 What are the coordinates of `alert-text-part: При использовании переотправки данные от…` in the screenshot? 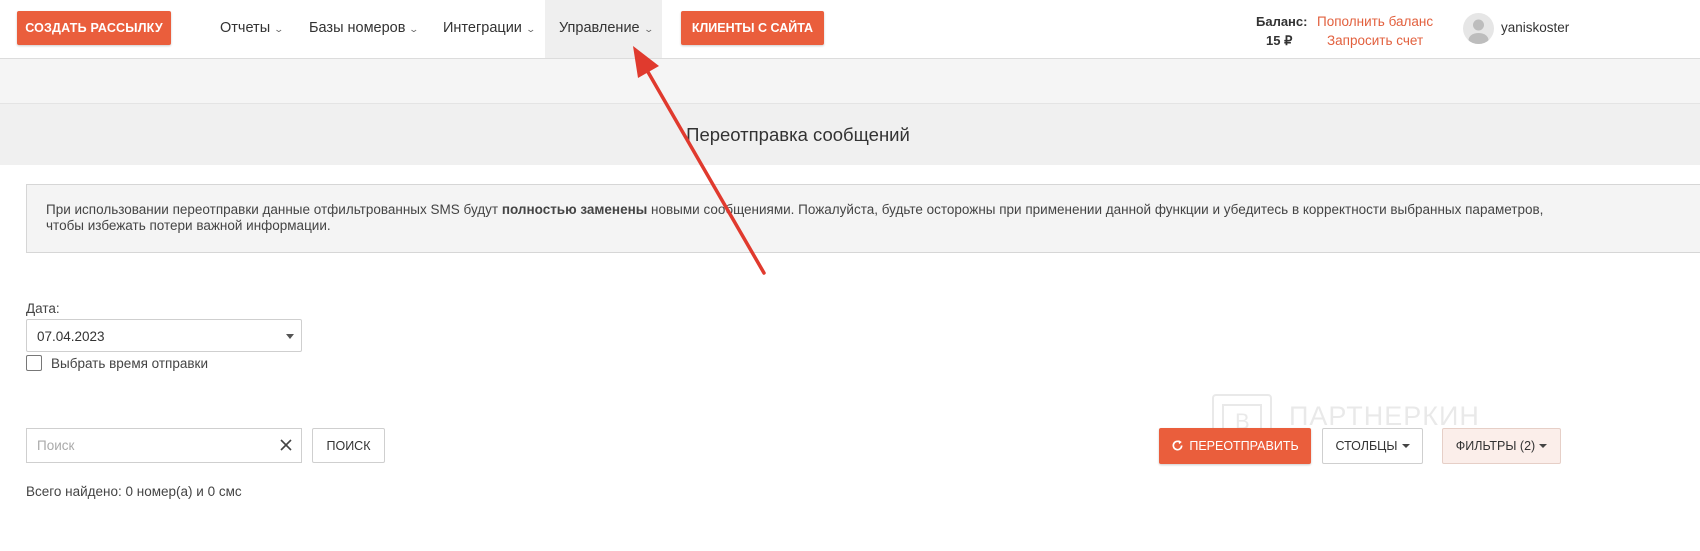 It's located at (274, 209).